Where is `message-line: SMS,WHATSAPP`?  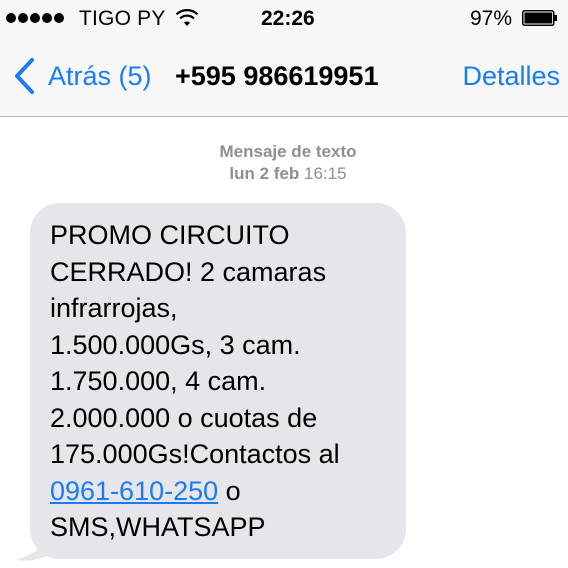
message-line: SMS,WHATSAPP is located at coordinates (158, 527).